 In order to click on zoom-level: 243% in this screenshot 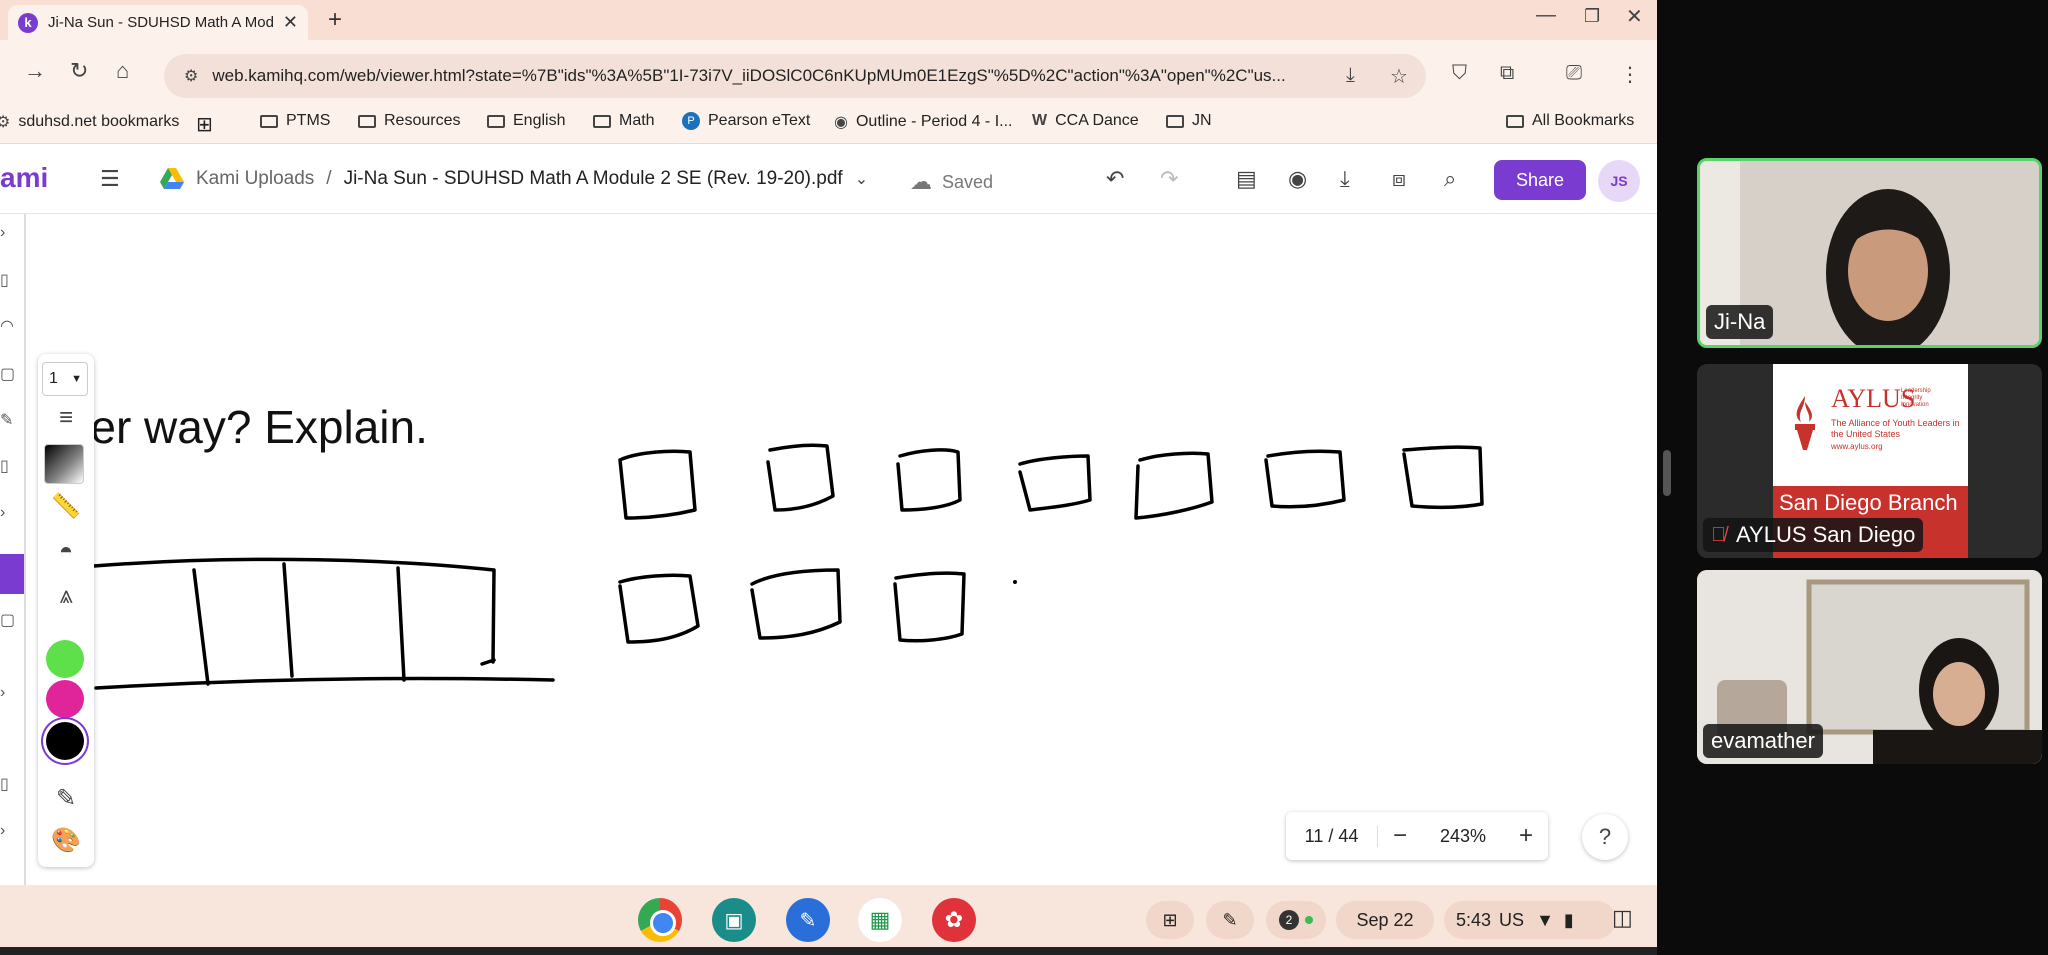, I will do `click(1463, 836)`.